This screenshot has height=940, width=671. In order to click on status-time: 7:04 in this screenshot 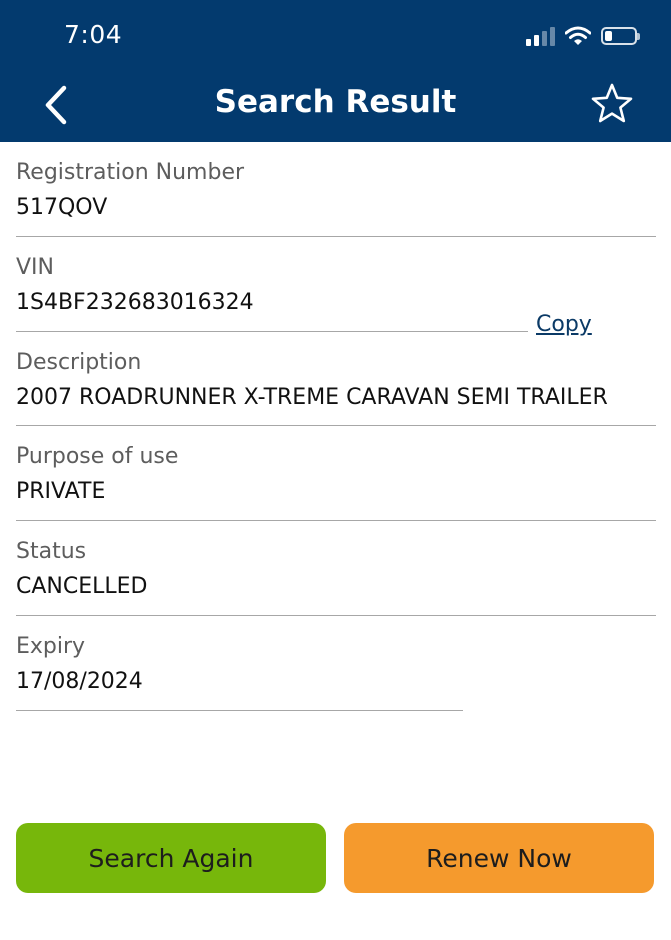, I will do `click(93, 34)`.